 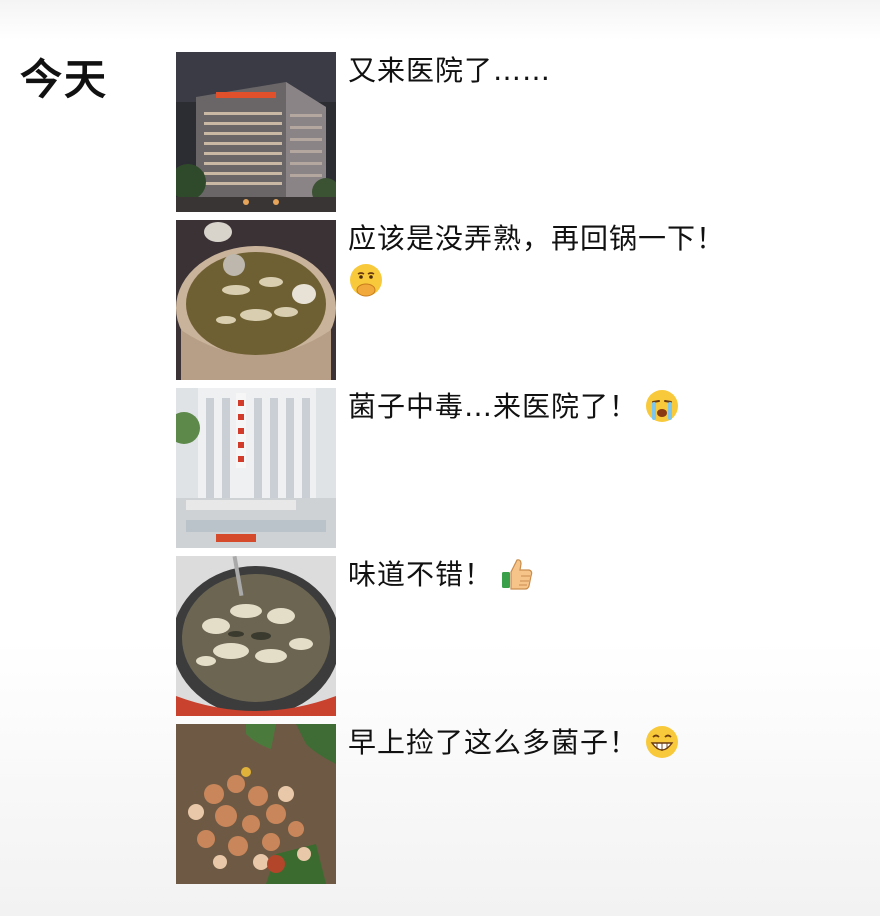 I want to click on top-fade, so click(x=440, y=20).